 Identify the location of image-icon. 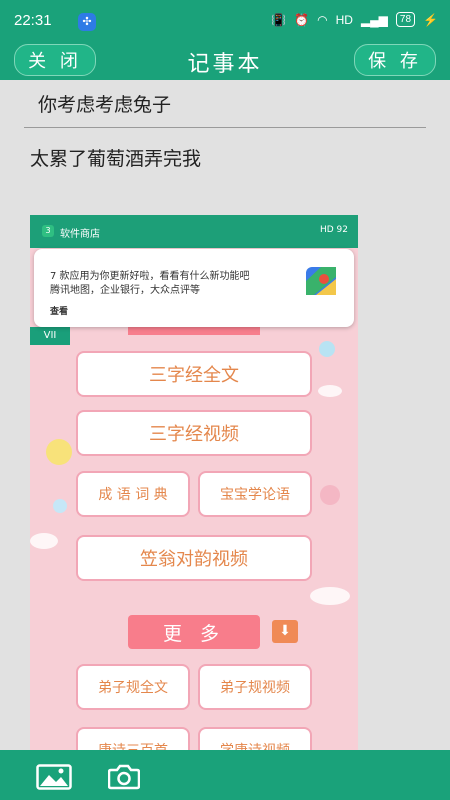
(54, 777).